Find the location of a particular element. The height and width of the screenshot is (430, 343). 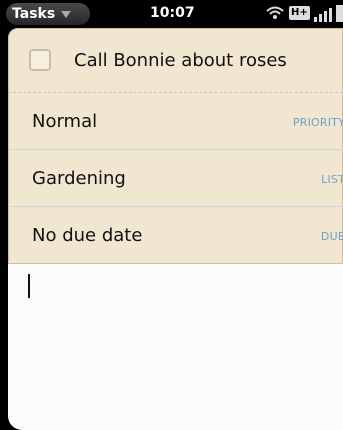

priority-value: Normal is located at coordinates (65, 121).